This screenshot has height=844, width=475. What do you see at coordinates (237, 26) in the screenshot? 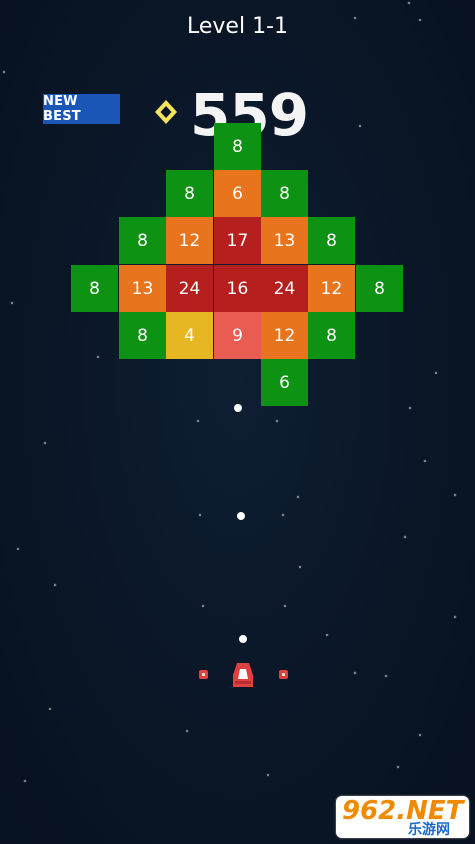
I see `level-title: Level 1-1` at bounding box center [237, 26].